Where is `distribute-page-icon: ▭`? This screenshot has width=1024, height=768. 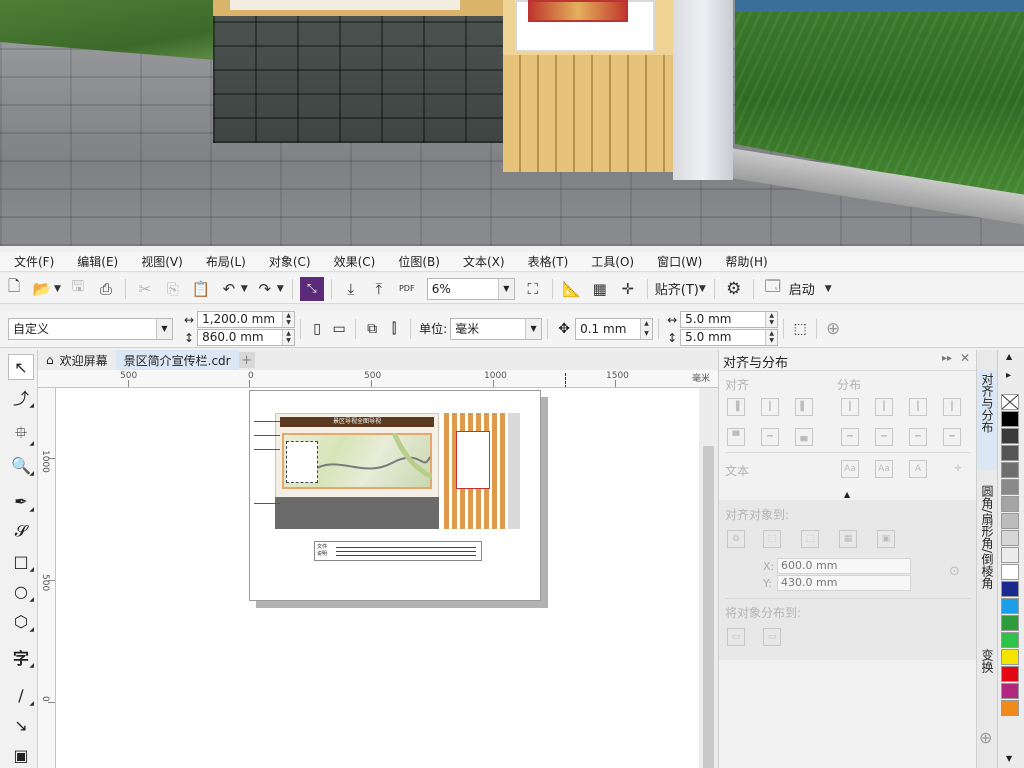 distribute-page-icon: ▭ is located at coordinates (772, 637).